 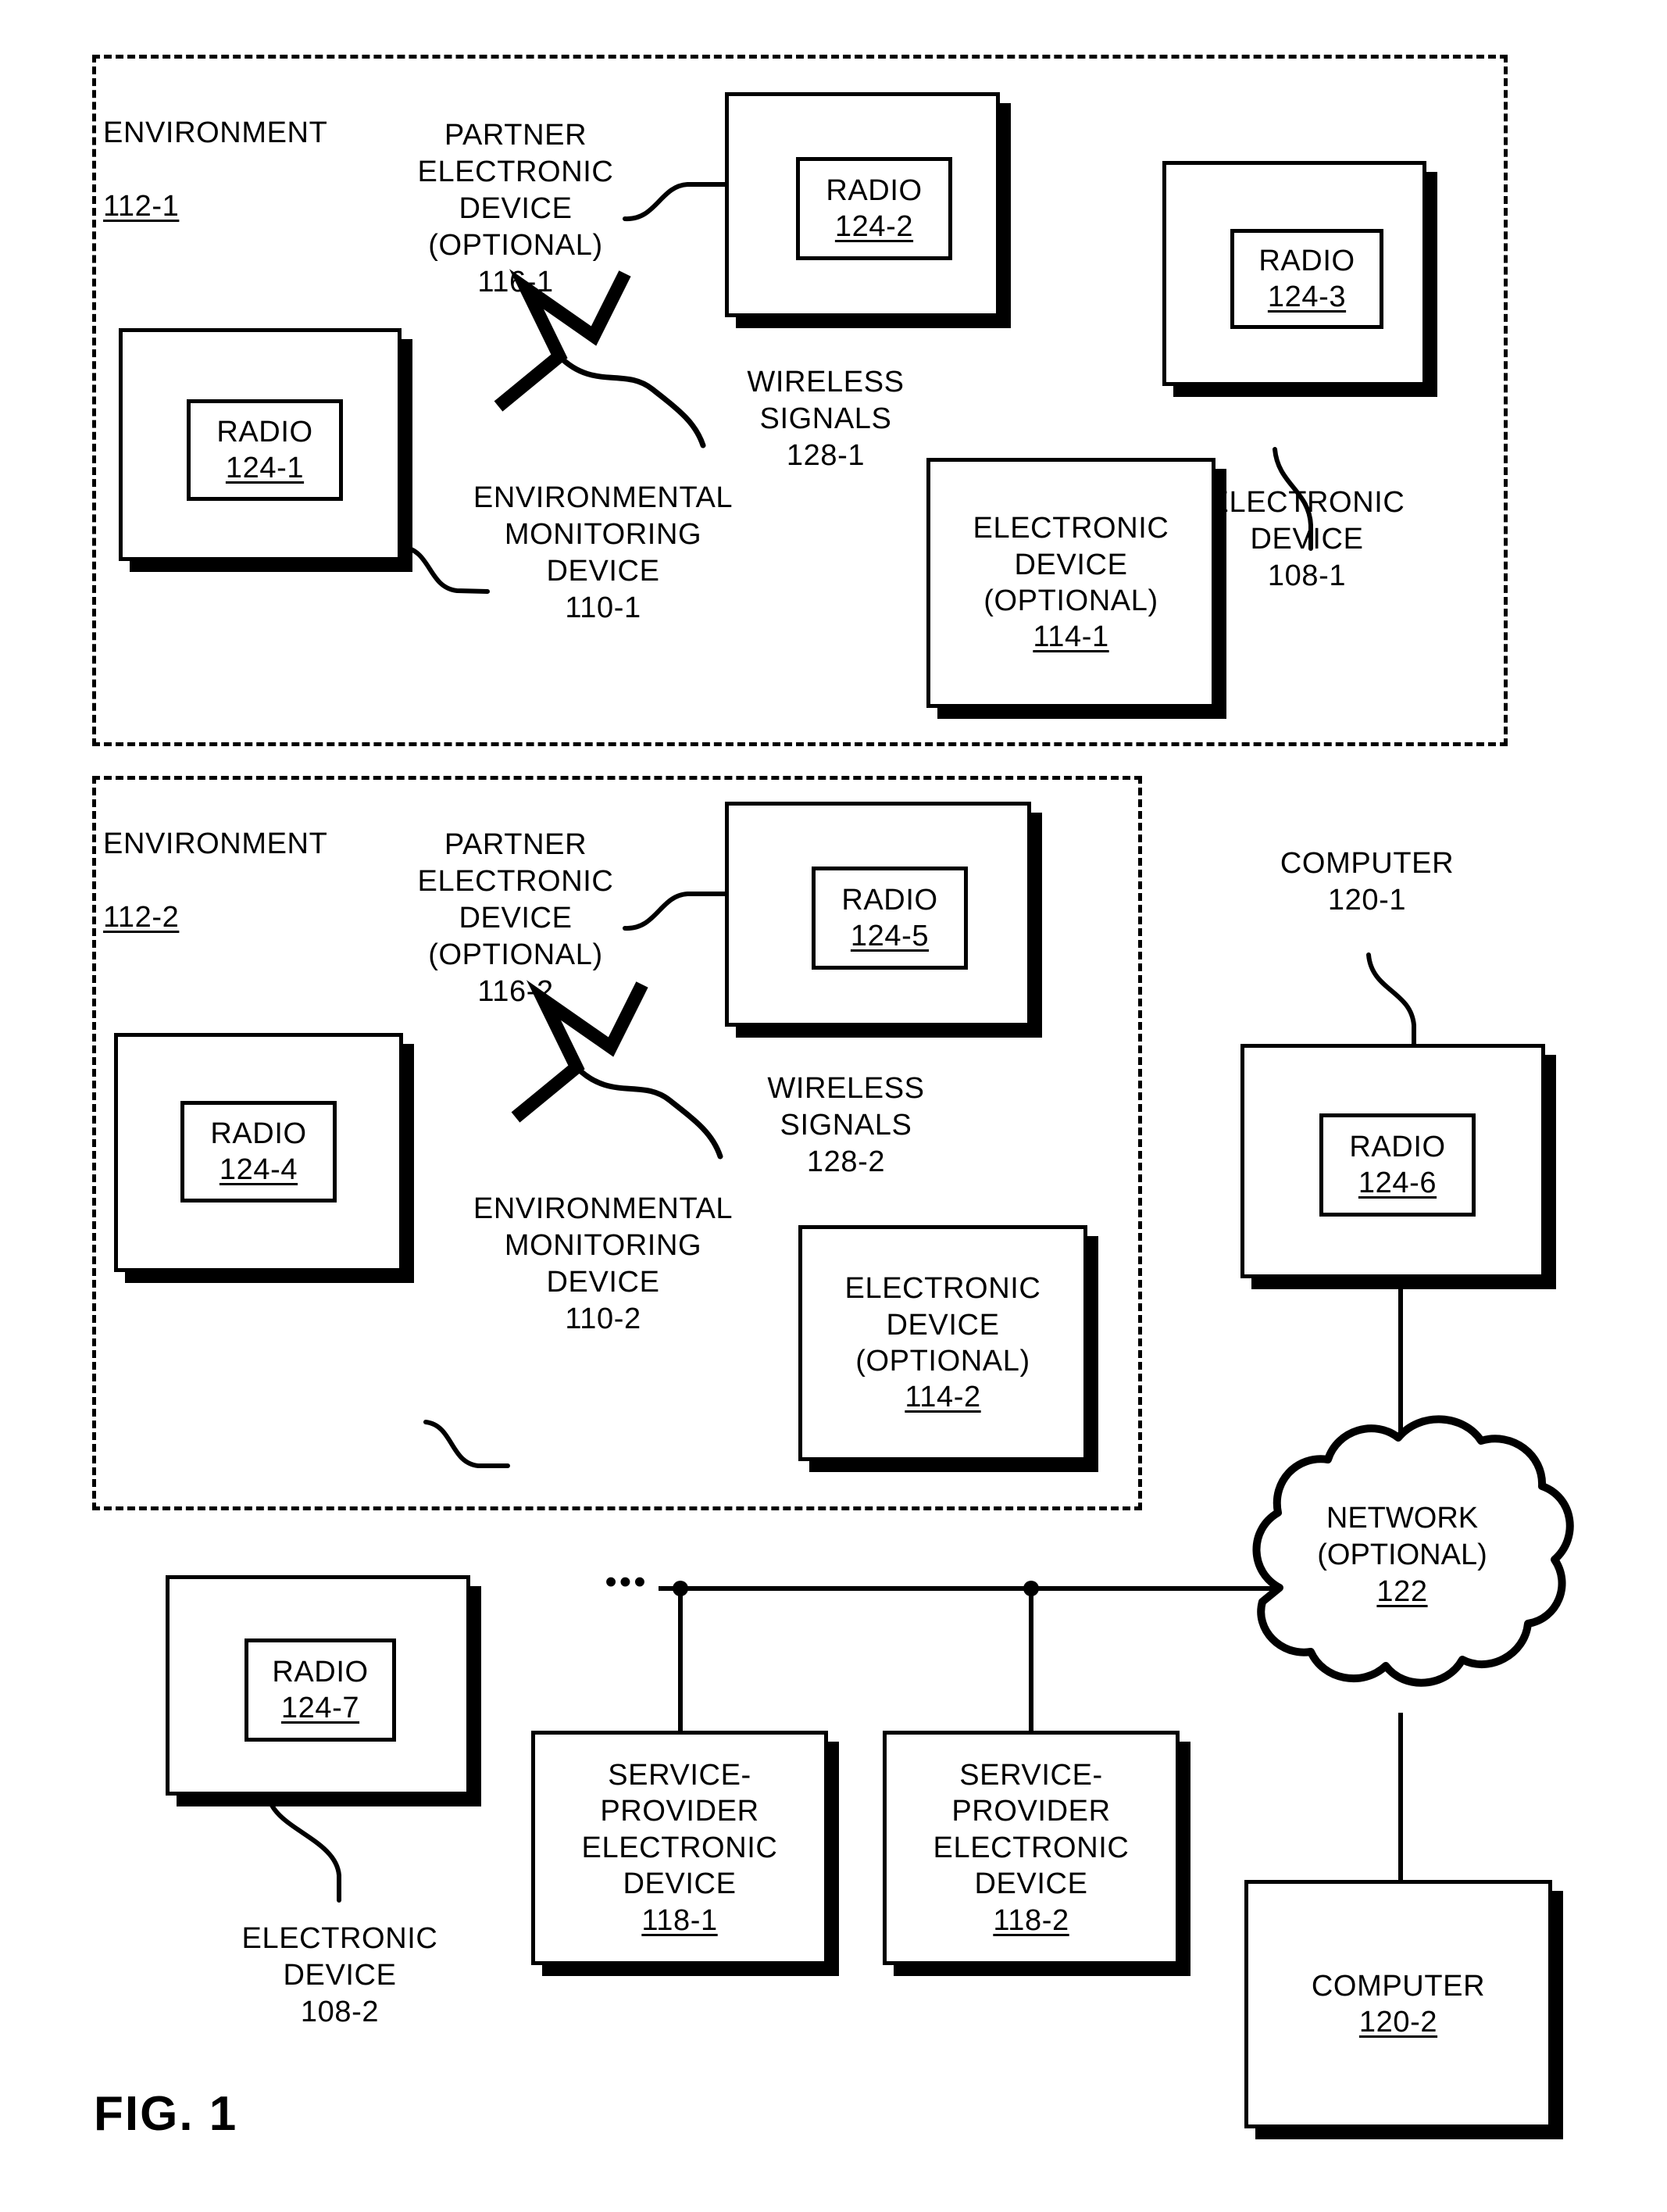 I want to click on network-cloud-number: 122, so click(x=1402, y=1592).